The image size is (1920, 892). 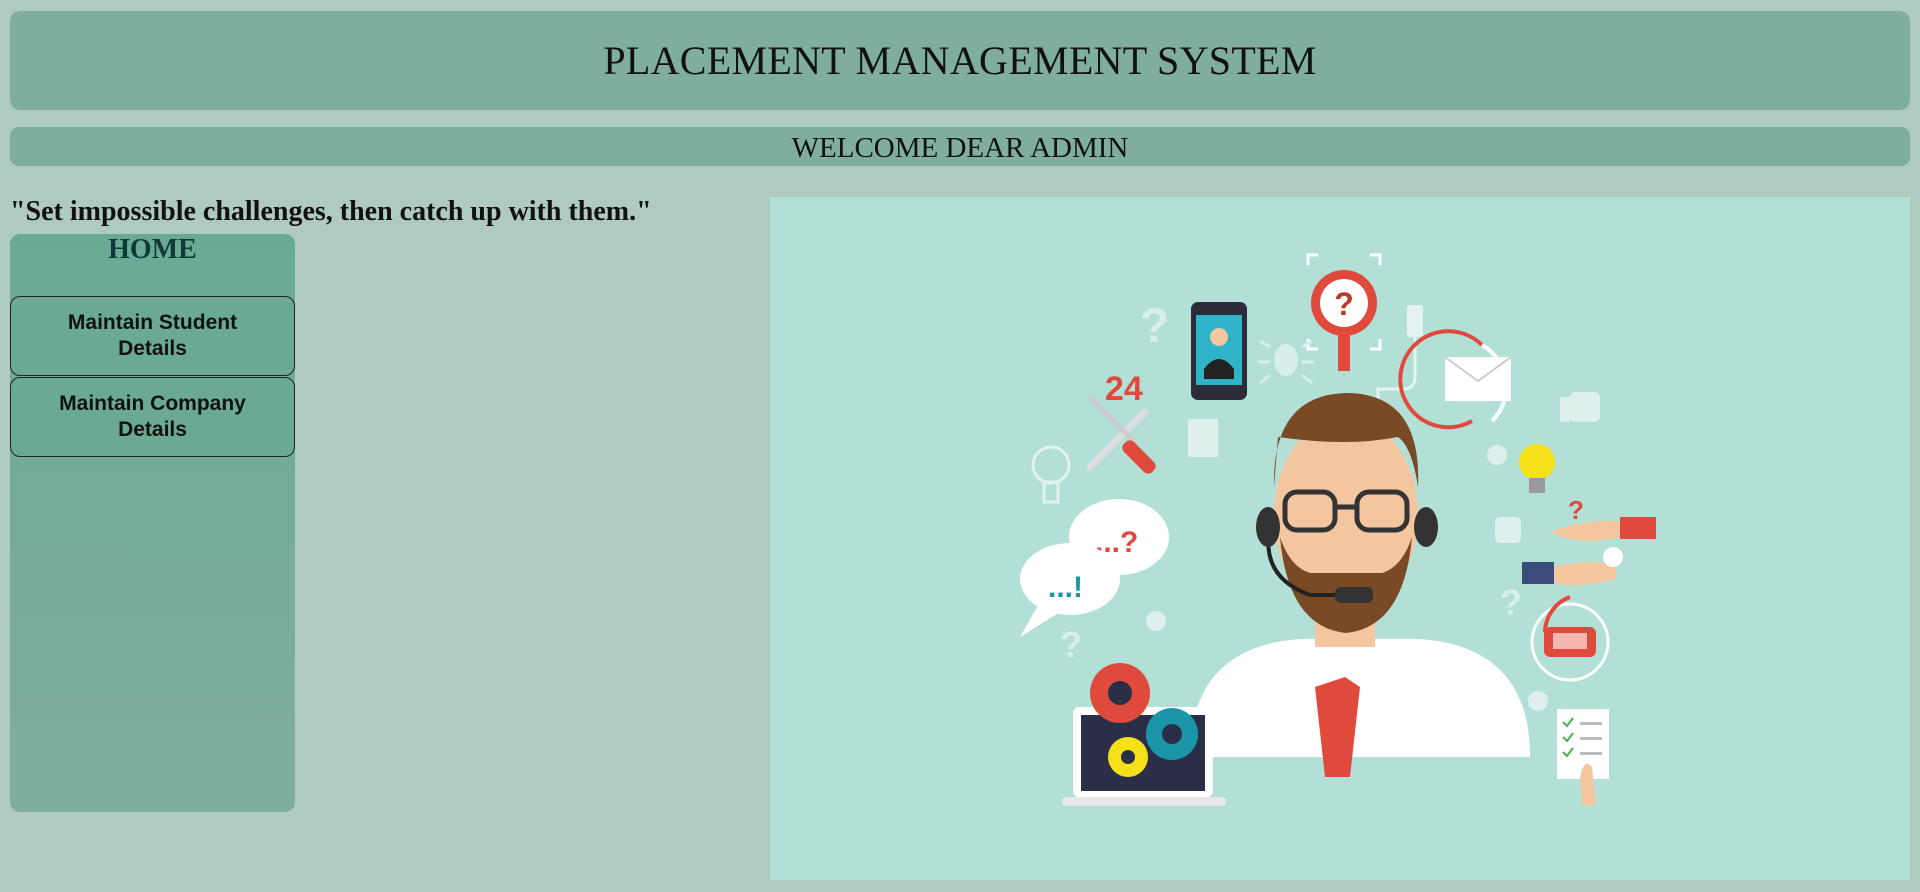 I want to click on document-icon, so click(x=1203, y=438).